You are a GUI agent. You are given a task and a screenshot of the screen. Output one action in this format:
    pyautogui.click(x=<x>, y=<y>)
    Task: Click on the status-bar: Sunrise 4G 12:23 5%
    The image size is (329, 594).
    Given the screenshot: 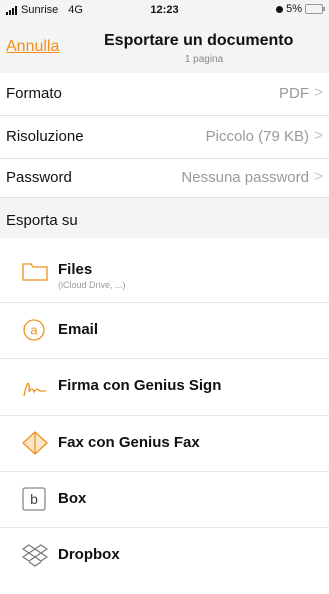 What is the action you would take?
    pyautogui.click(x=164, y=11)
    